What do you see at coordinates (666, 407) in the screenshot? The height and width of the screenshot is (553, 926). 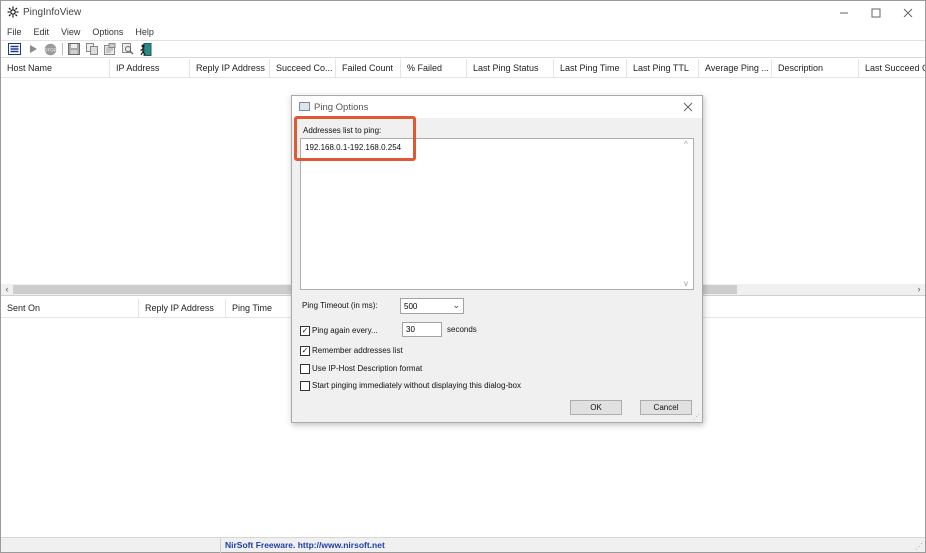 I see `cancel-button: Cancel` at bounding box center [666, 407].